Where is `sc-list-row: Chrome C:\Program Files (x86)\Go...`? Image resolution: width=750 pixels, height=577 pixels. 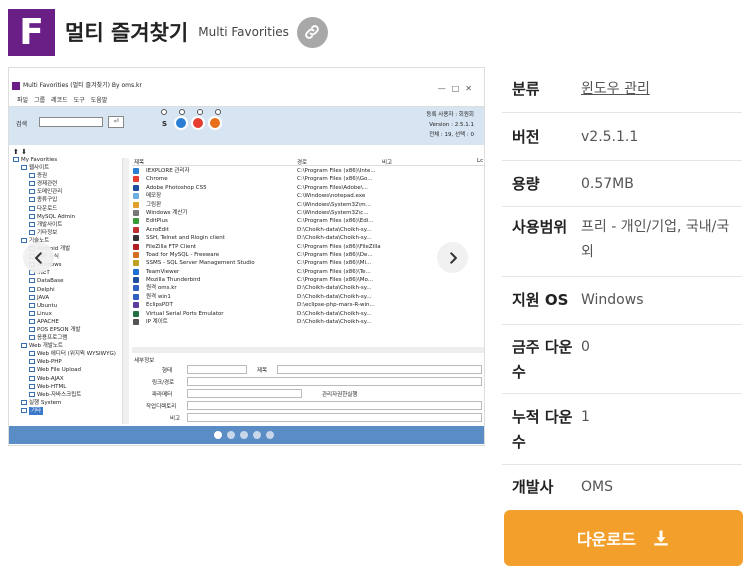
sc-list-row: Chrome C:\Program Files (x86)\Go... is located at coordinates (308, 179).